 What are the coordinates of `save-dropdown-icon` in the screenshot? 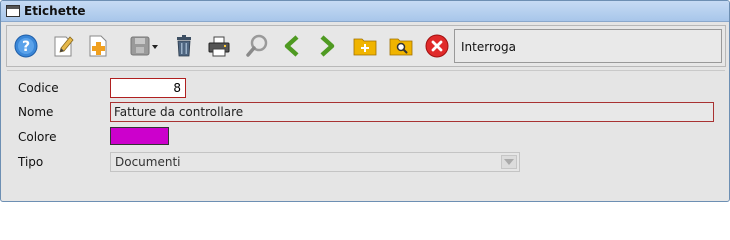 It's located at (144, 46).